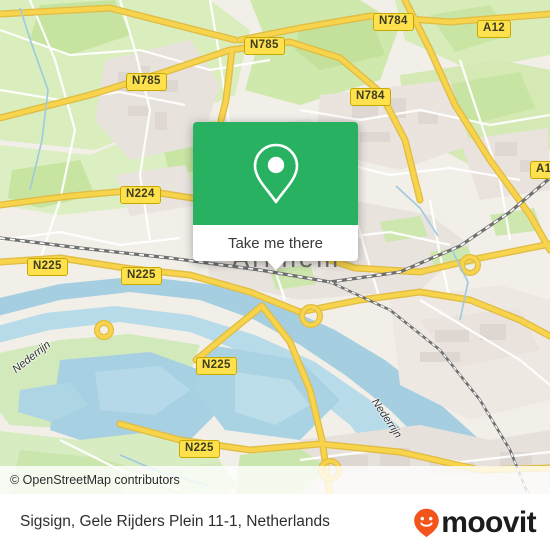  I want to click on map-attribution-bar: © OpenStreetMap contributors, so click(275, 480).